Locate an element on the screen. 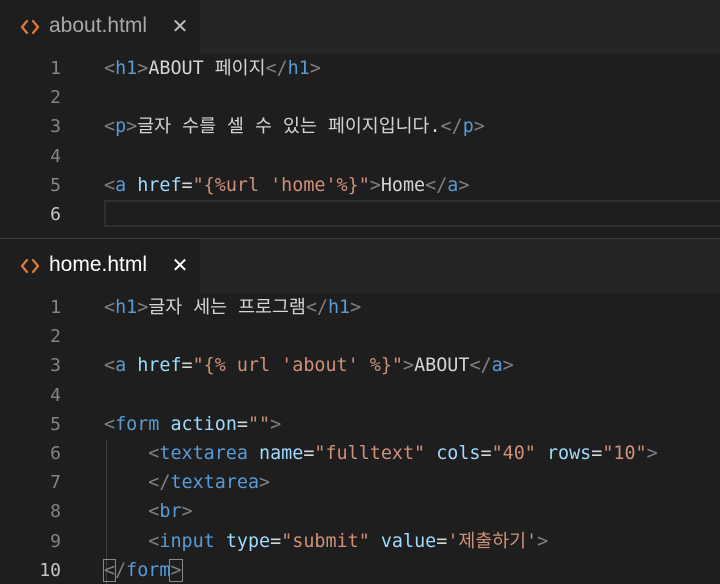 This screenshot has width=720, height=584. code-string: "submit" is located at coordinates (325, 541).